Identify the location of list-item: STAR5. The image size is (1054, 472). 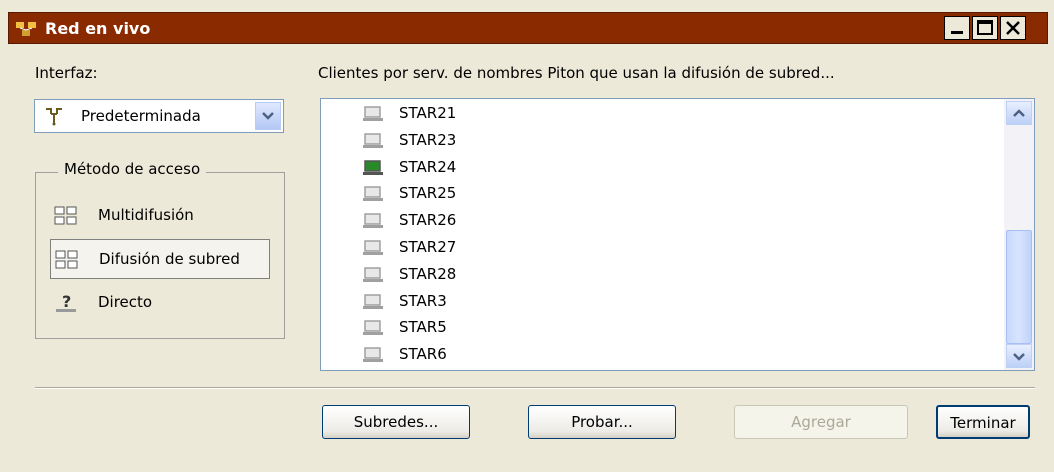
(563, 328).